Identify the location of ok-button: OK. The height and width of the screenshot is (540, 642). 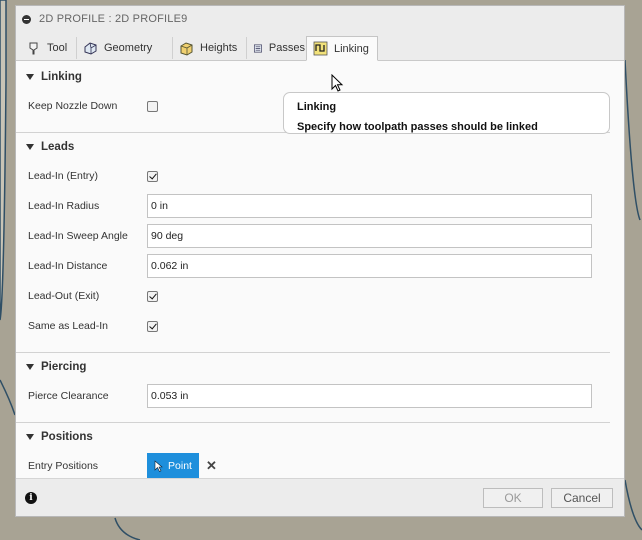
(513, 498).